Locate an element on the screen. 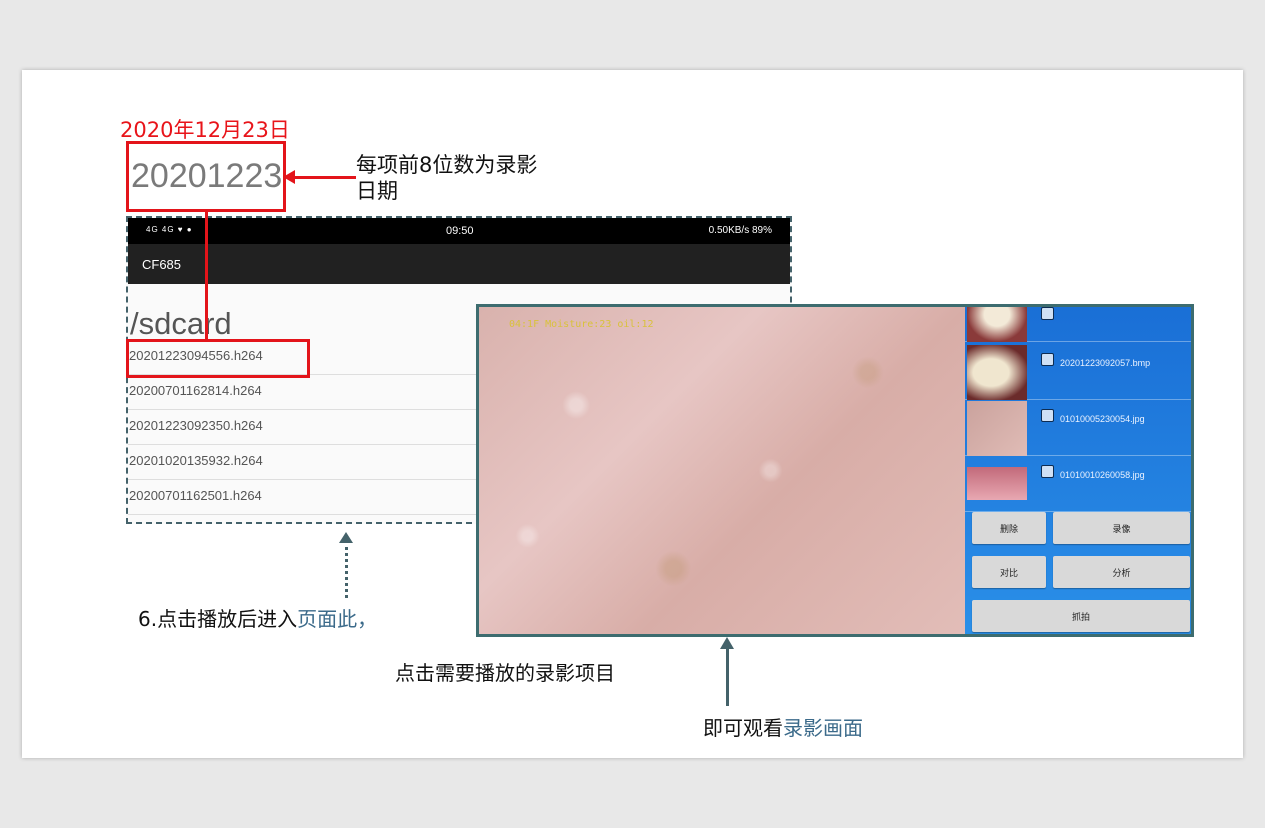 Image resolution: width=1265 pixels, height=828 pixels. caption-highlight: 页面此， is located at coordinates (337, 619).